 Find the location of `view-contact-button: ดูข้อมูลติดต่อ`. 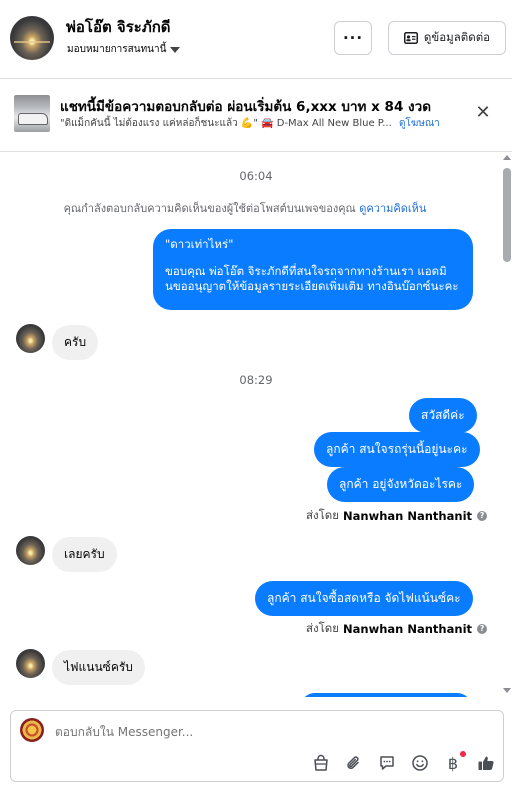

view-contact-button: ดูข้อมูลติดต่อ is located at coordinates (447, 38).